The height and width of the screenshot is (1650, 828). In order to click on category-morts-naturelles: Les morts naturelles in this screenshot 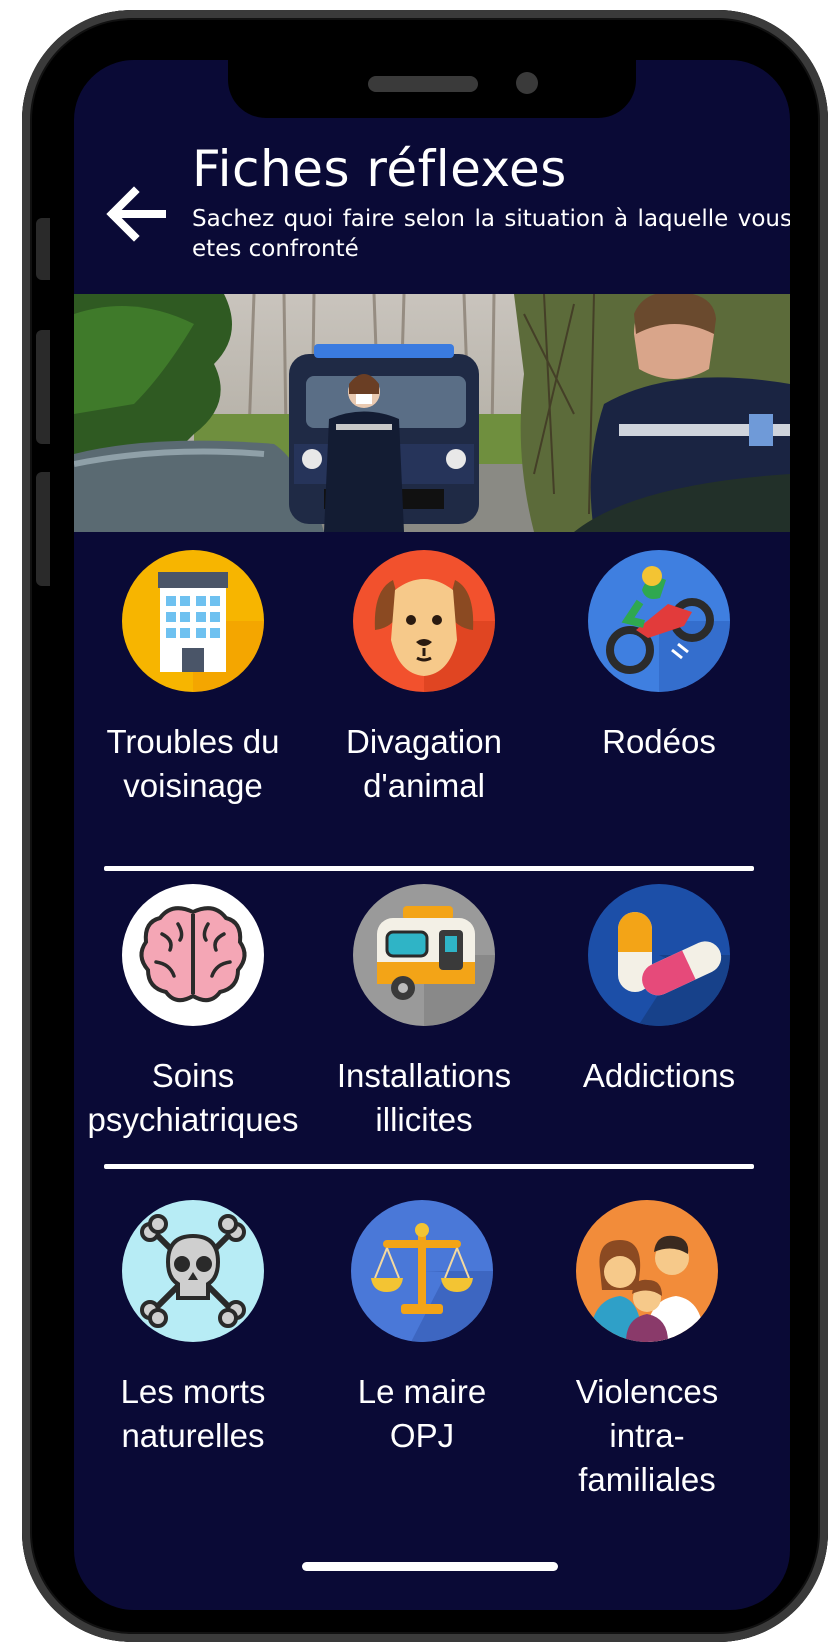, I will do `click(193, 1329)`.